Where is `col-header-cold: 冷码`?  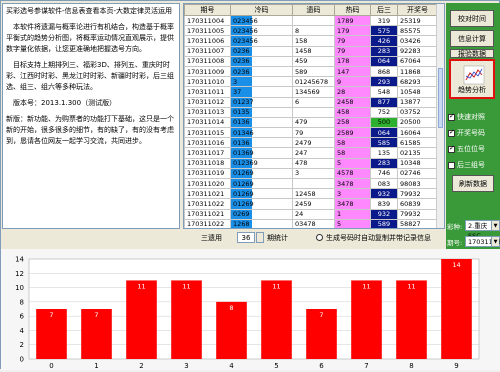 col-header-cold: 冷码 is located at coordinates (261, 10).